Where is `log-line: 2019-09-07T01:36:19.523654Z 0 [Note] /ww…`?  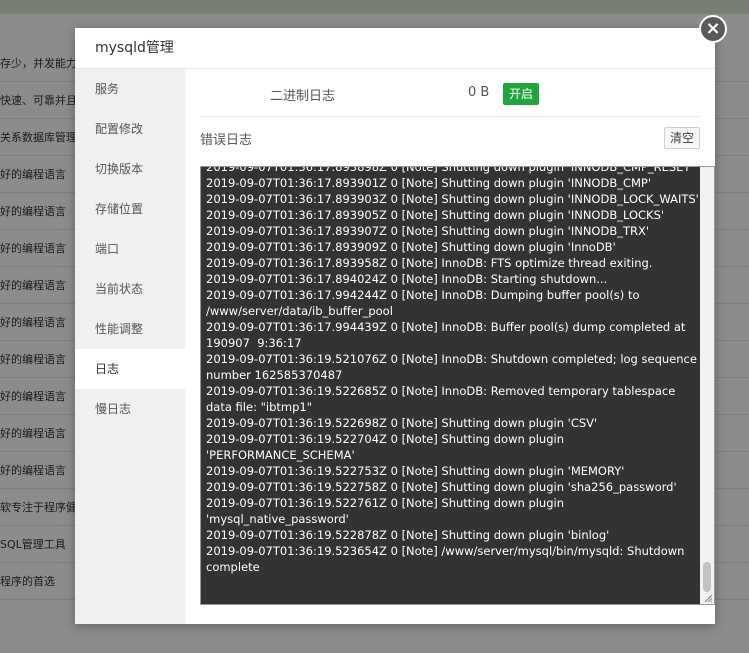 log-line: 2019-09-07T01:36:19.523654Z 0 [Note] /ww… is located at coordinates (447, 559).